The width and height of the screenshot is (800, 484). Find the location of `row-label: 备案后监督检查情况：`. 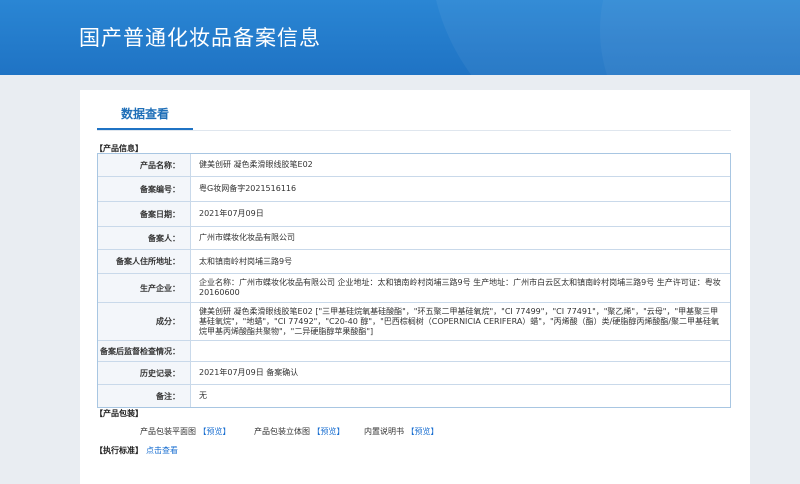

row-label: 备案后监督检查情况： is located at coordinates (144, 351).